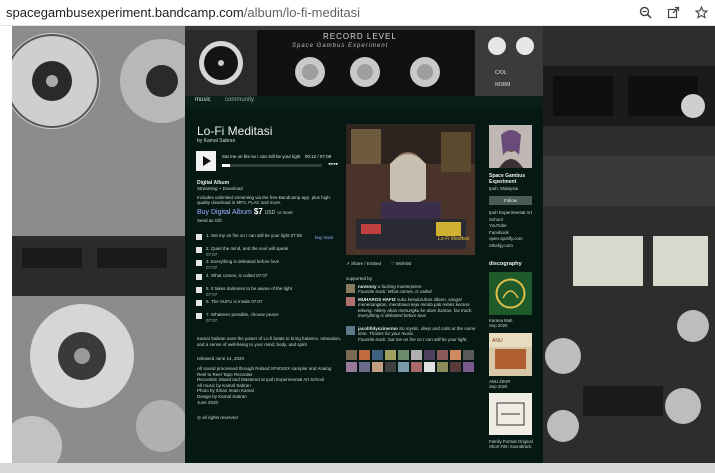  What do you see at coordinates (245, 314) in the screenshot?
I see `track-name: Whatever possible, choose peace` at bounding box center [245, 314].